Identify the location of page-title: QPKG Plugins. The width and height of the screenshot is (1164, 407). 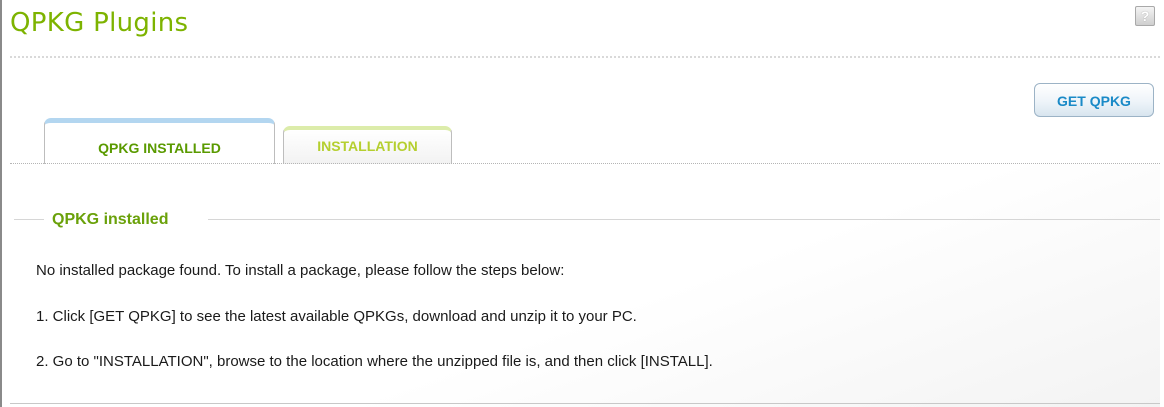
(99, 23).